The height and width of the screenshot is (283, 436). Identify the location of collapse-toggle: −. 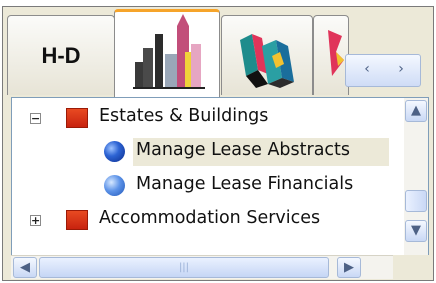
(35, 118).